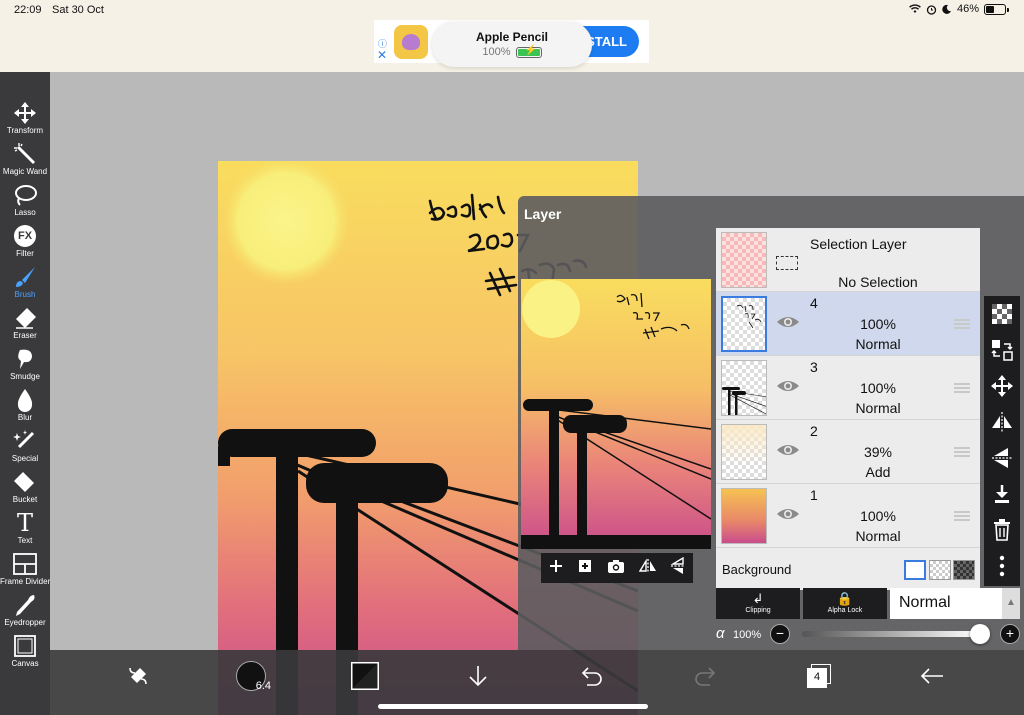 The height and width of the screenshot is (715, 1024). What do you see at coordinates (932, 676) in the screenshot?
I see `back-arrow-icon` at bounding box center [932, 676].